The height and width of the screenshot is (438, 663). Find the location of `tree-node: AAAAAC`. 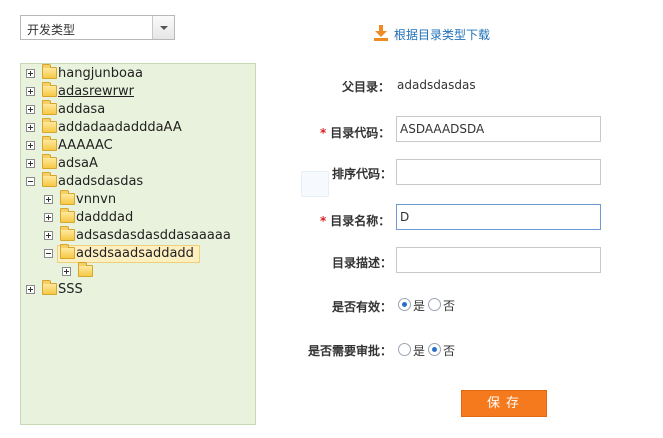

tree-node: AAAAAC is located at coordinates (136, 145).